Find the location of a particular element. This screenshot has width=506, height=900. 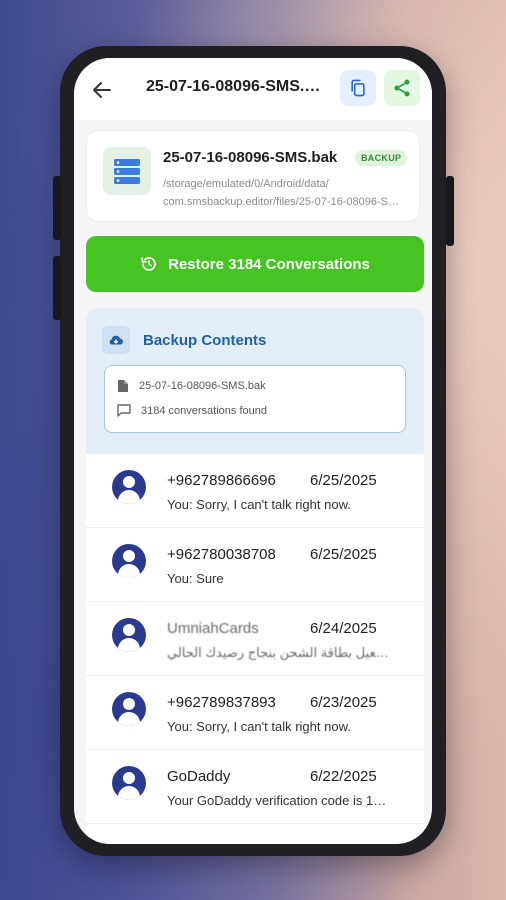

message-preview: Your GoDaddy verification code is 123456 is located at coordinates (279, 800).